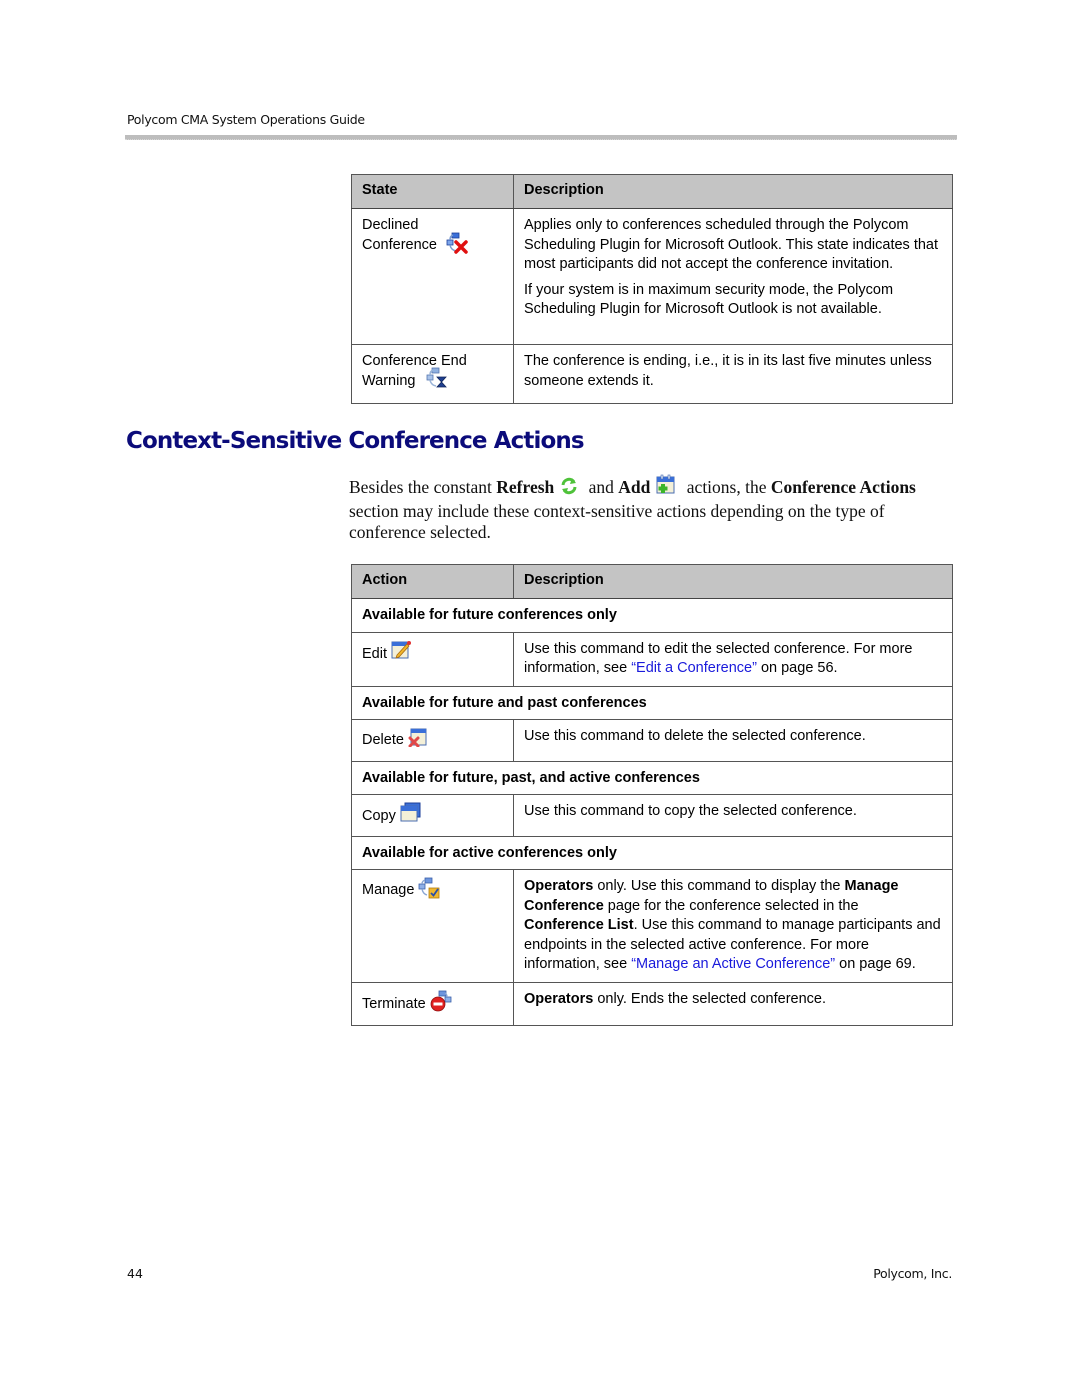  Describe the element at coordinates (135, 1273) in the screenshot. I see `page-number: 44` at that location.